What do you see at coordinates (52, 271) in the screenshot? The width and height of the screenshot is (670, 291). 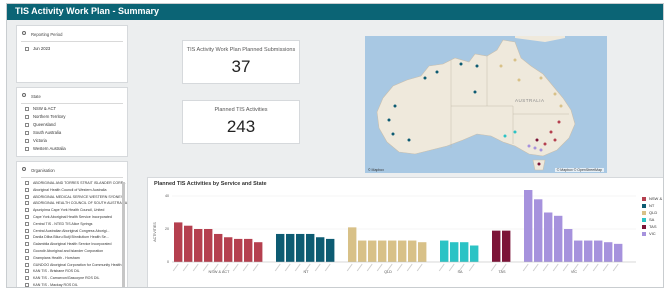 I see `filter-item-organisation: KAN TIS - Brisbane ROS DIL` at bounding box center [52, 271].